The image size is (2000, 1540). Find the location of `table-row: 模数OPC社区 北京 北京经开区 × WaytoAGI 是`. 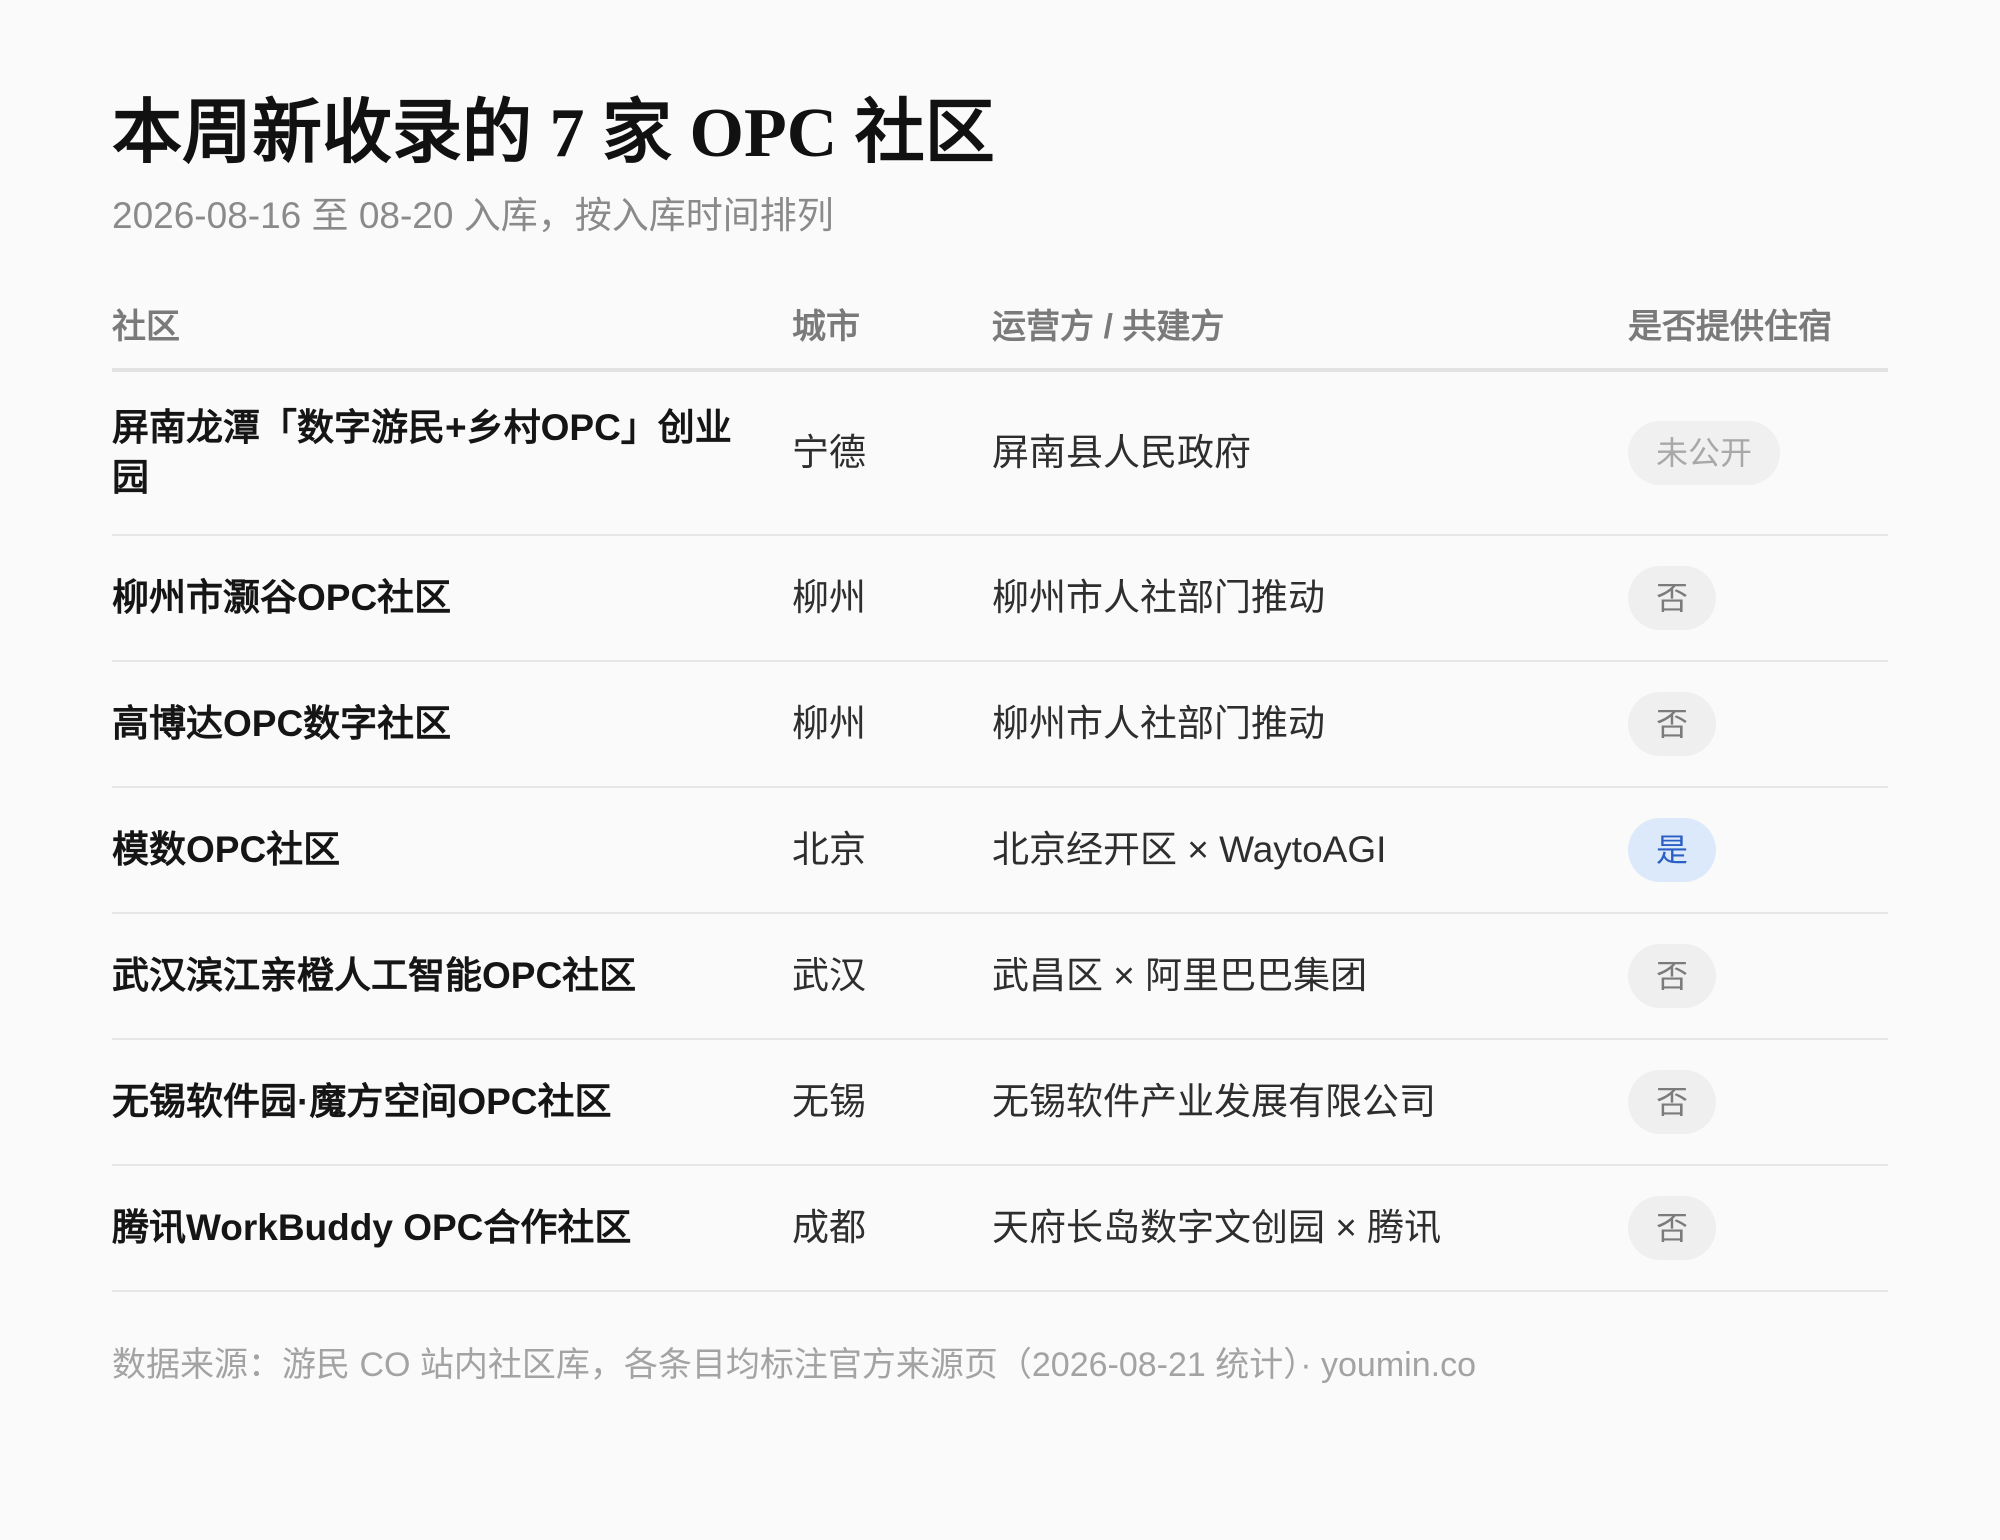

table-row: 模数OPC社区 北京 北京经开区 × WaytoAGI 是 is located at coordinates (1000, 851).